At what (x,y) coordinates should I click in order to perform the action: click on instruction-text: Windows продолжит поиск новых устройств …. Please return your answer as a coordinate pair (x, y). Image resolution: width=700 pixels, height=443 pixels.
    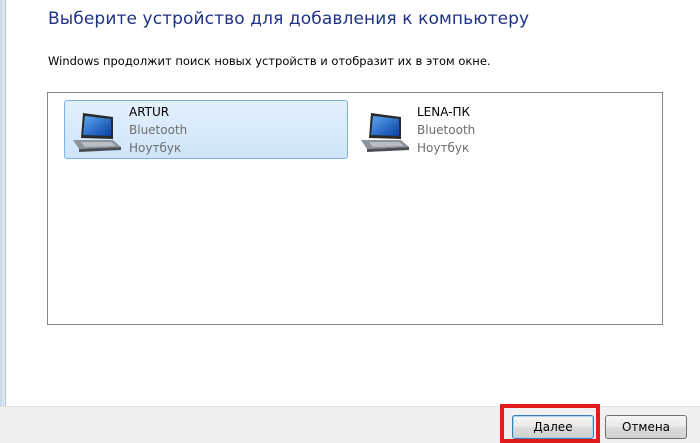
    Looking at the image, I should click on (269, 61).